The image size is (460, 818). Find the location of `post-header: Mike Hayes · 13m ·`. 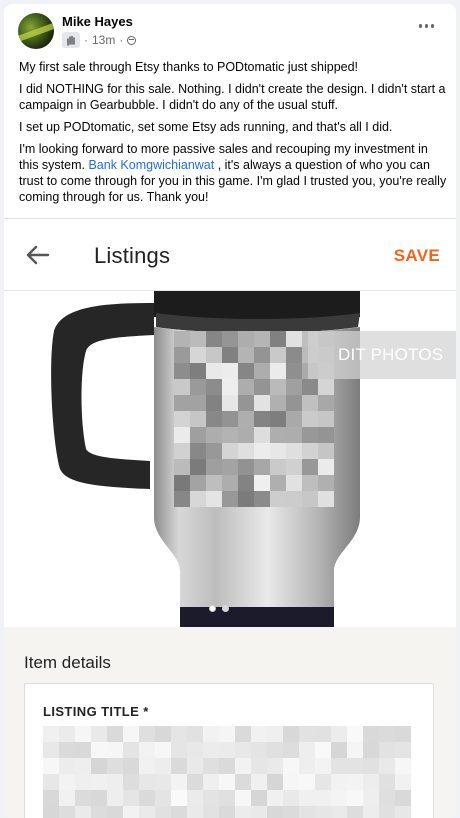

post-header: Mike Hayes · 13m · is located at coordinates (230, 29).